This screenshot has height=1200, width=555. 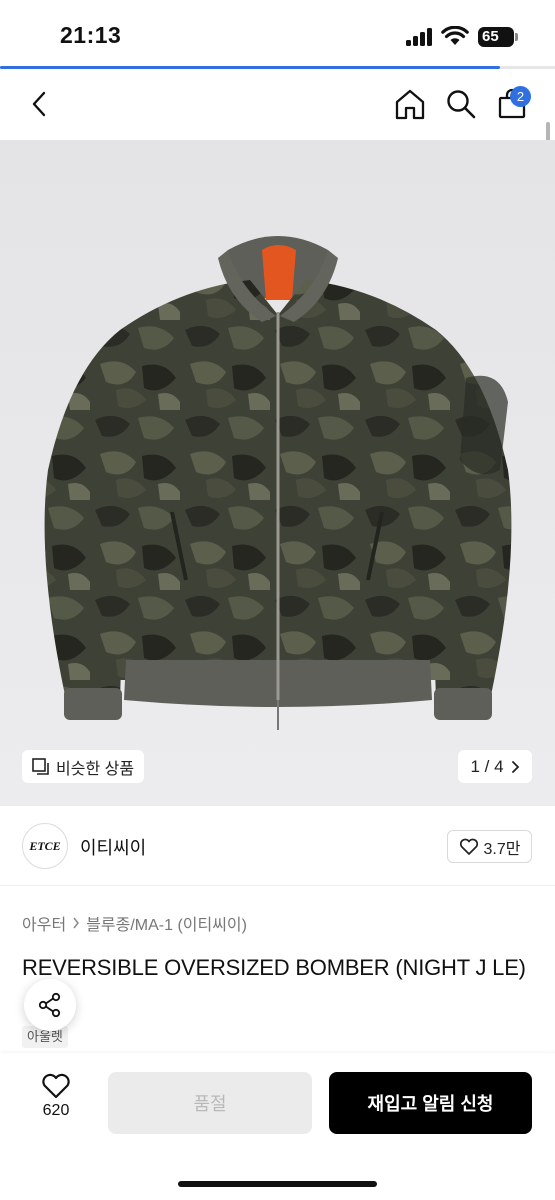 What do you see at coordinates (490, 36) in the screenshot?
I see `battery-level: 65` at bounding box center [490, 36].